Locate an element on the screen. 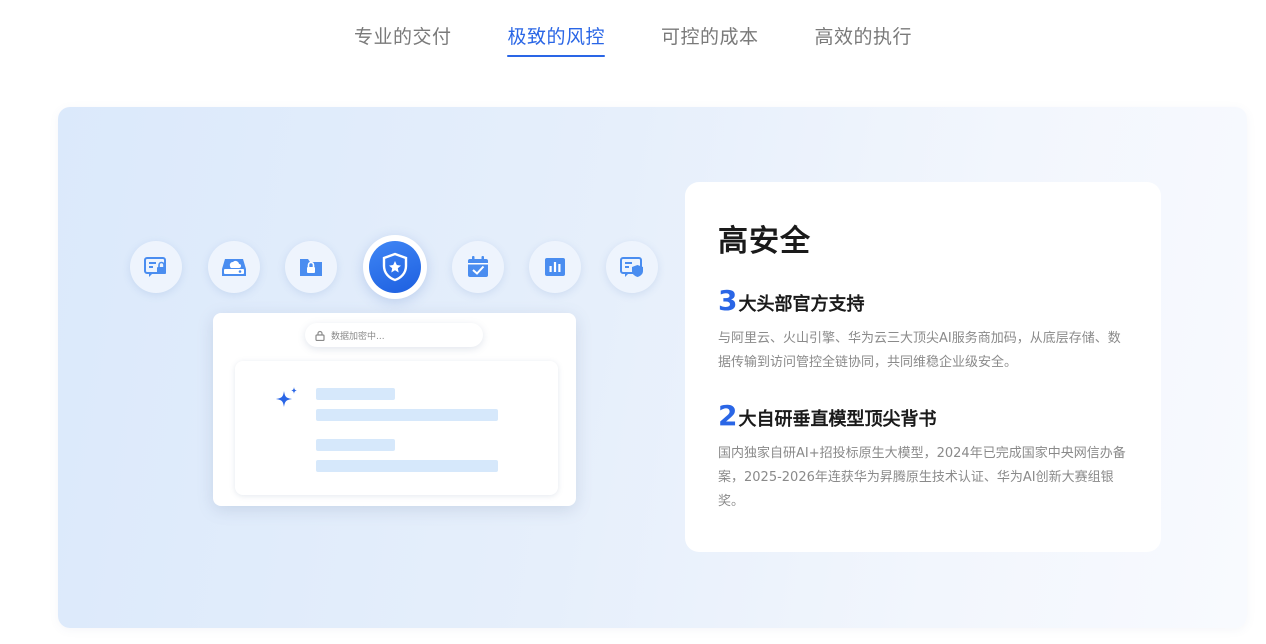 The height and width of the screenshot is (644, 1266). tab-execution: 高效的执行 is located at coordinates (864, 39).